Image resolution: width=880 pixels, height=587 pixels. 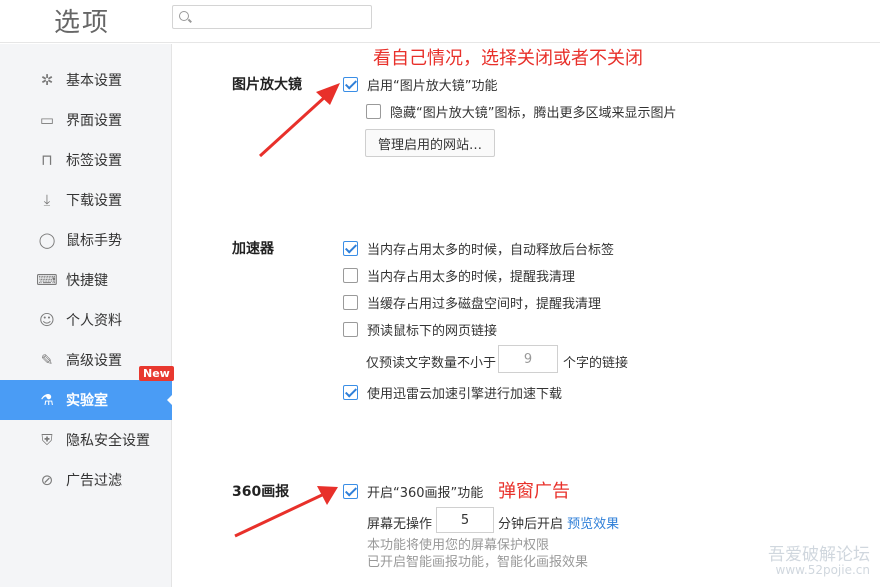 I want to click on watermark: www.52pojie.cn, so click(x=822, y=570).